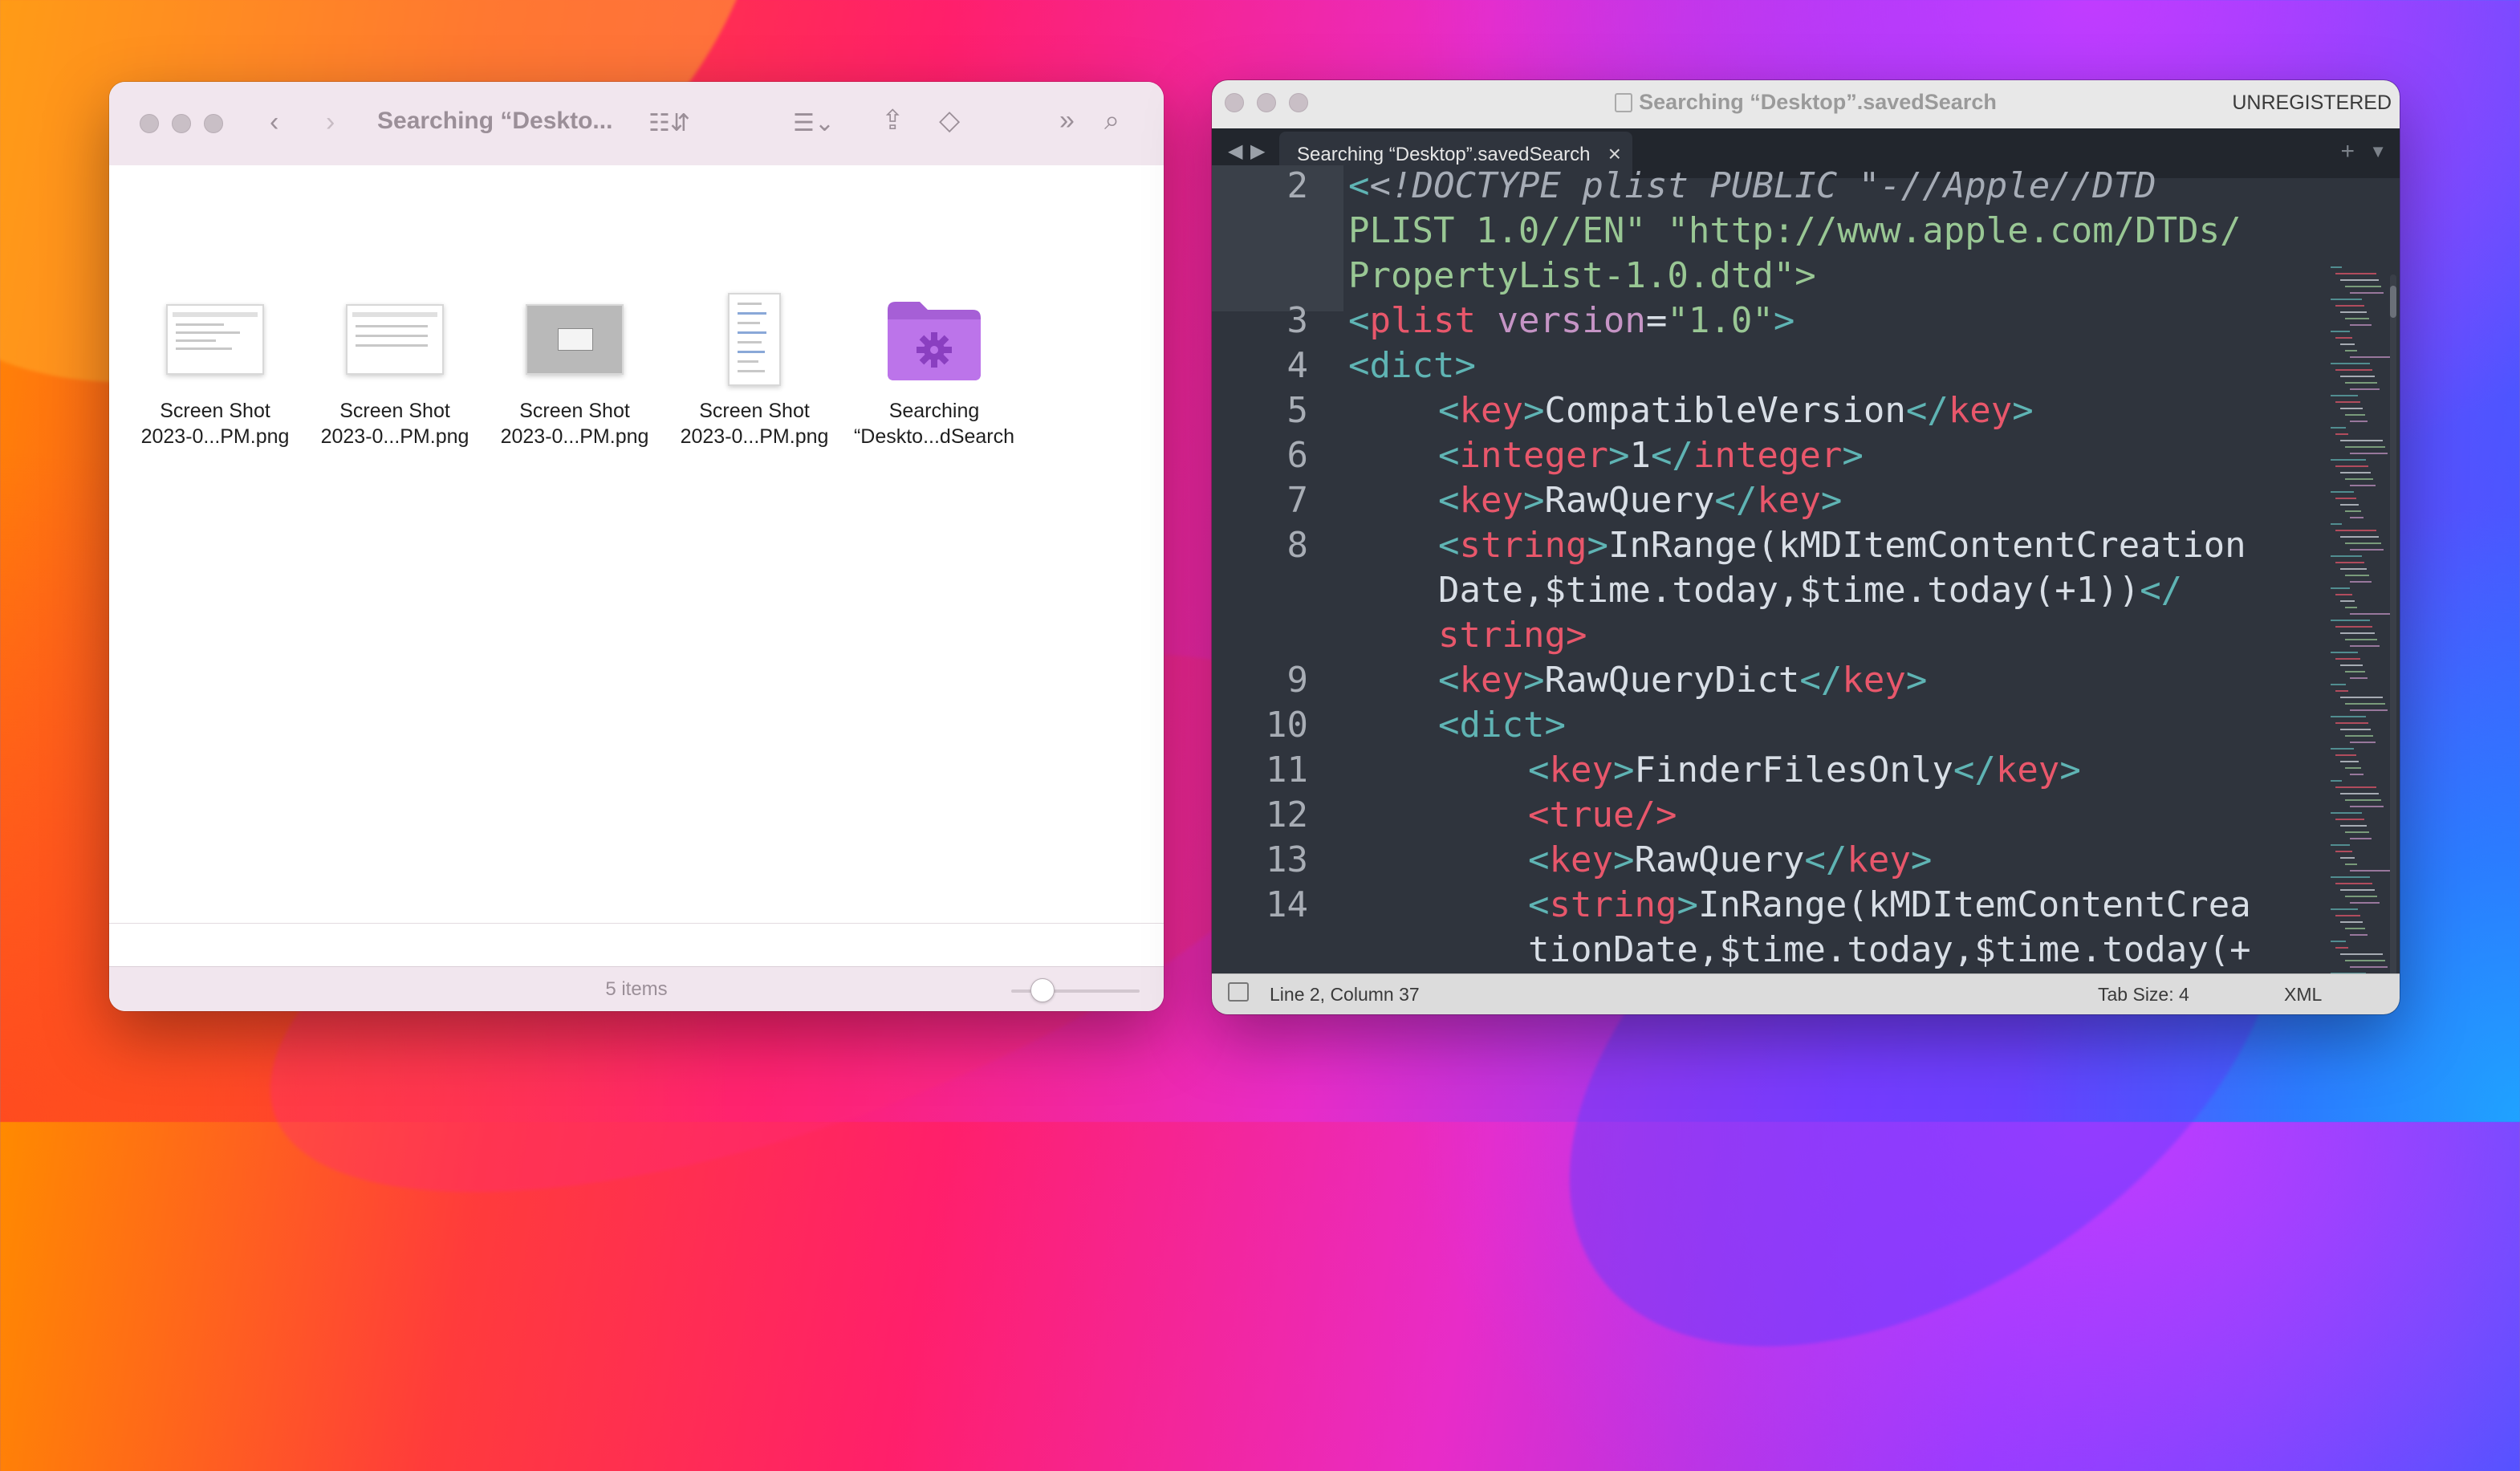 This screenshot has height=1471, width=2520. Describe the element at coordinates (181, 123) in the screenshot. I see `minimize-window-button` at that location.